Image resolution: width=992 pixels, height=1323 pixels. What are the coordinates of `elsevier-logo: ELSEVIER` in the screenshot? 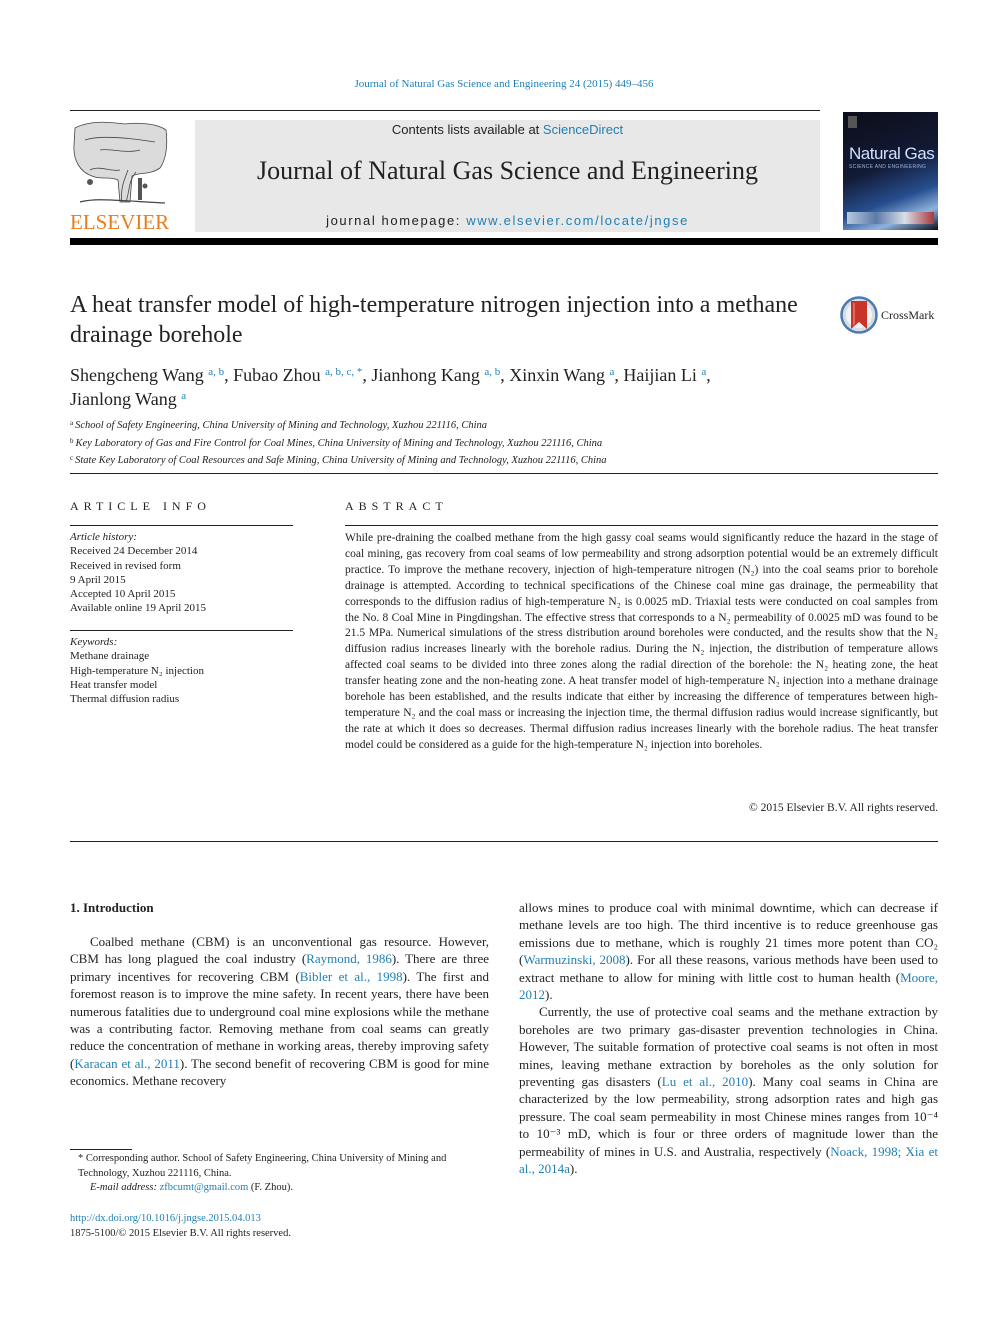 It's located at (121, 177).